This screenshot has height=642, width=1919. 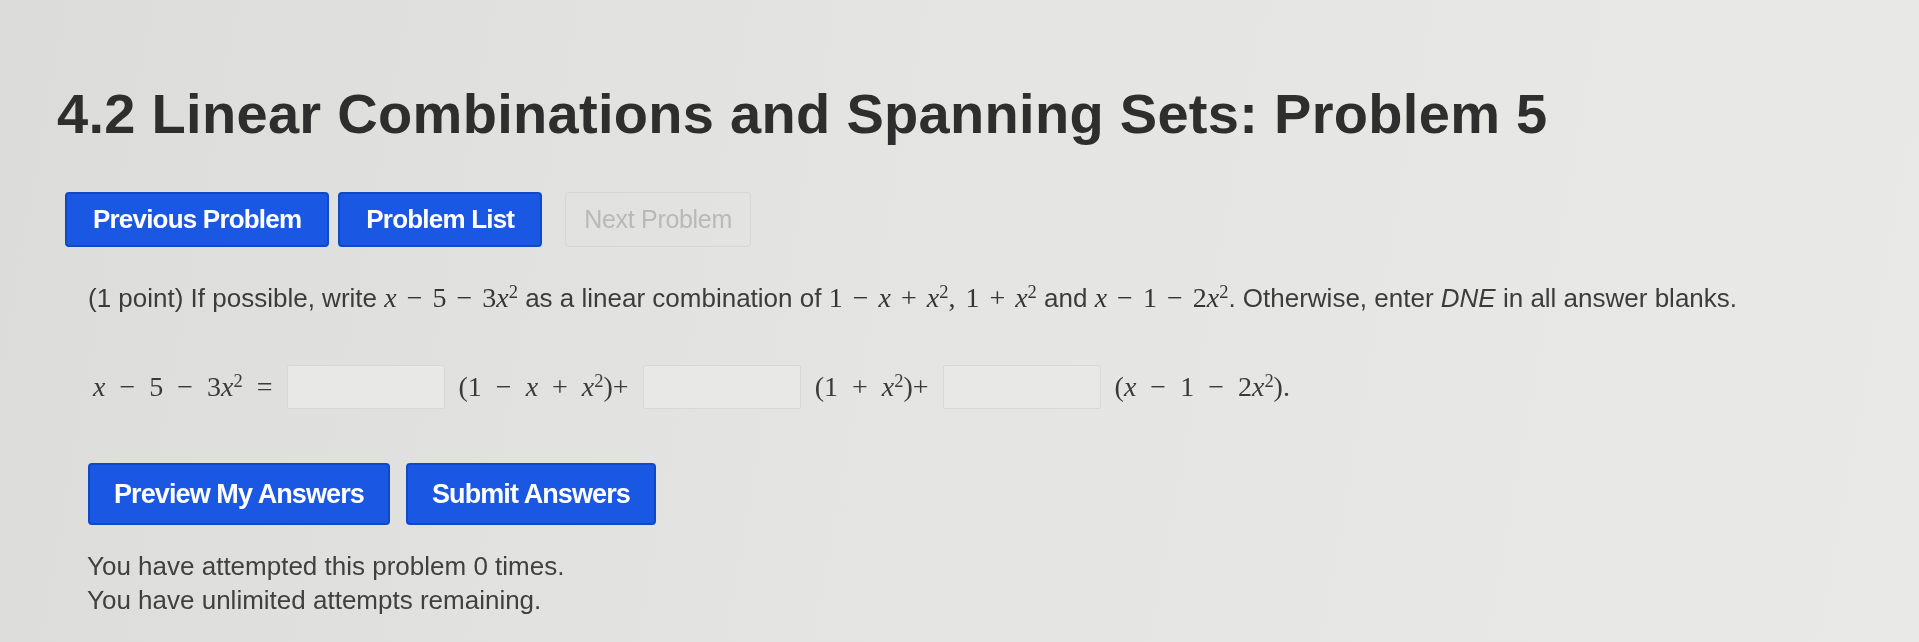 I want to click on problem-title: 4.2 Linear Combinations and Spanning Sets: Problem 5, so click(x=802, y=114).